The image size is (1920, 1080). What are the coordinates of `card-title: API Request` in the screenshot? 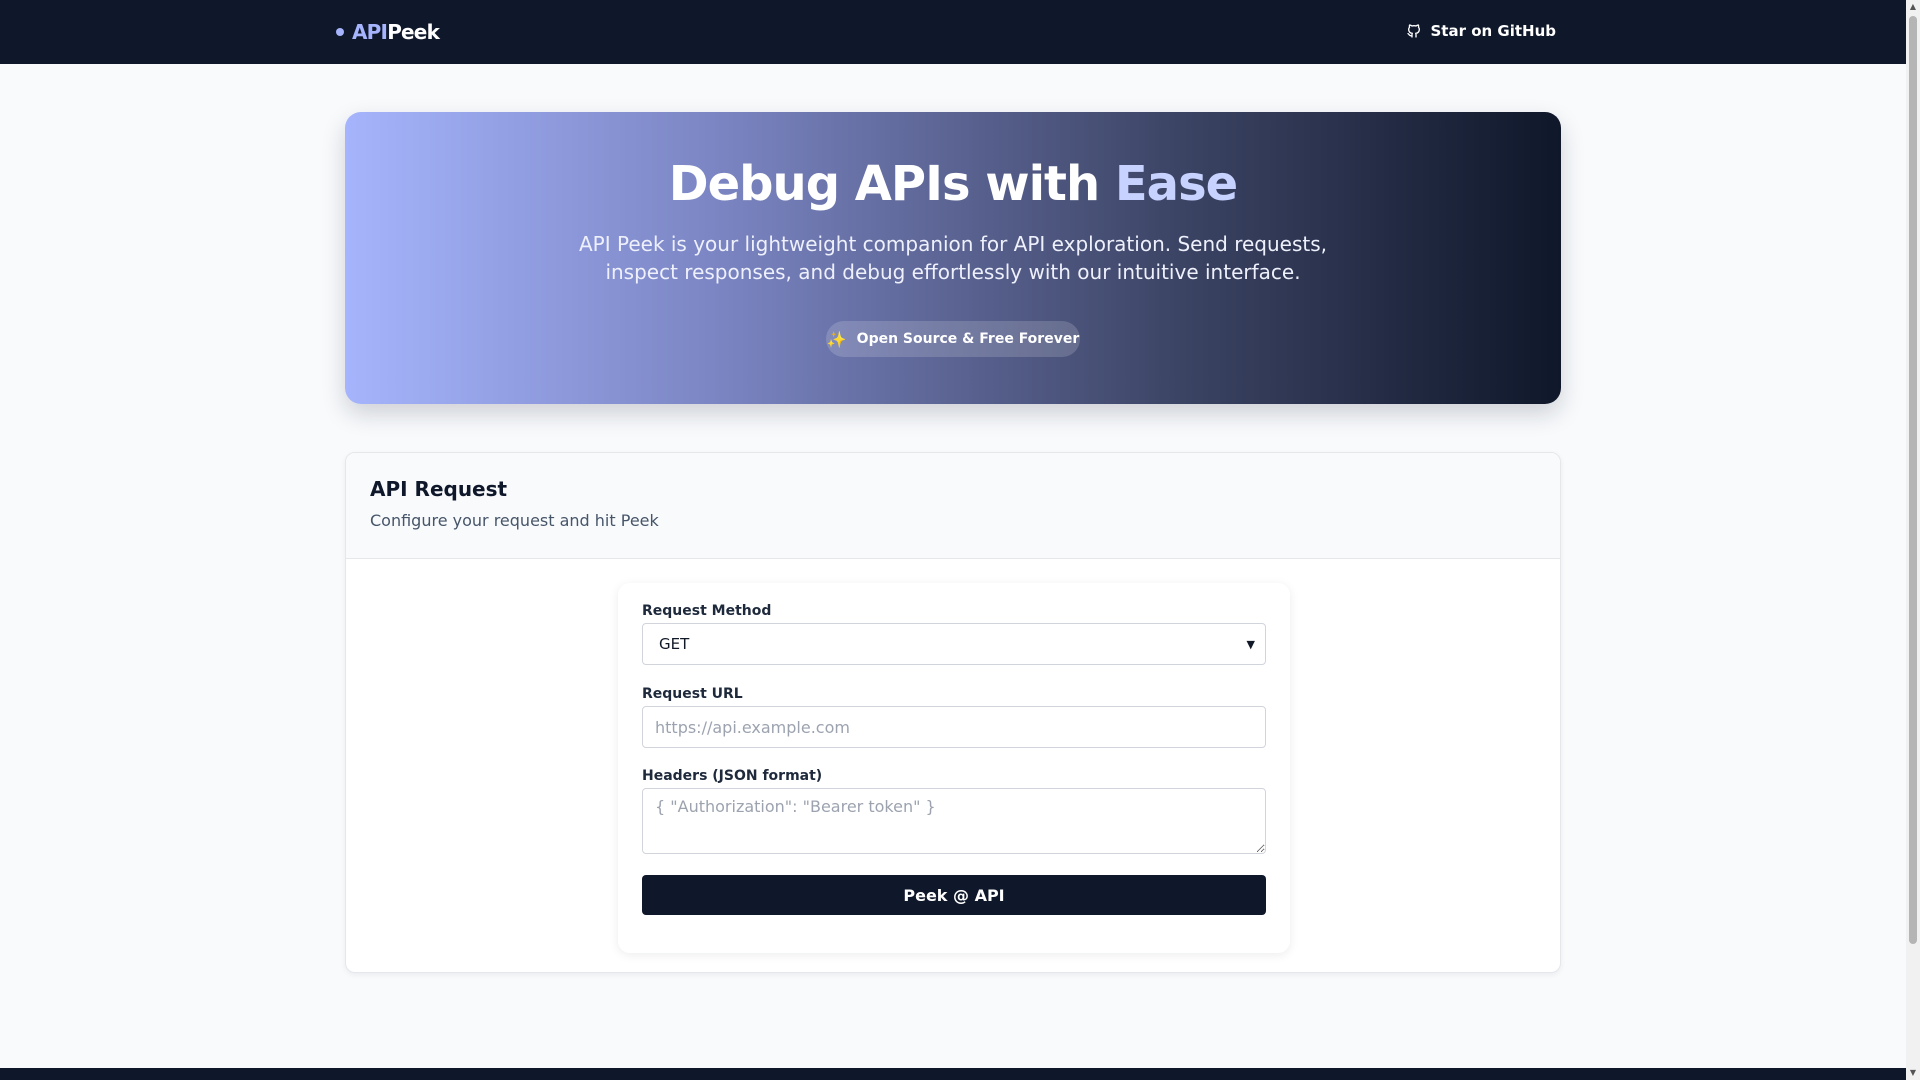 It's located at (439, 489).